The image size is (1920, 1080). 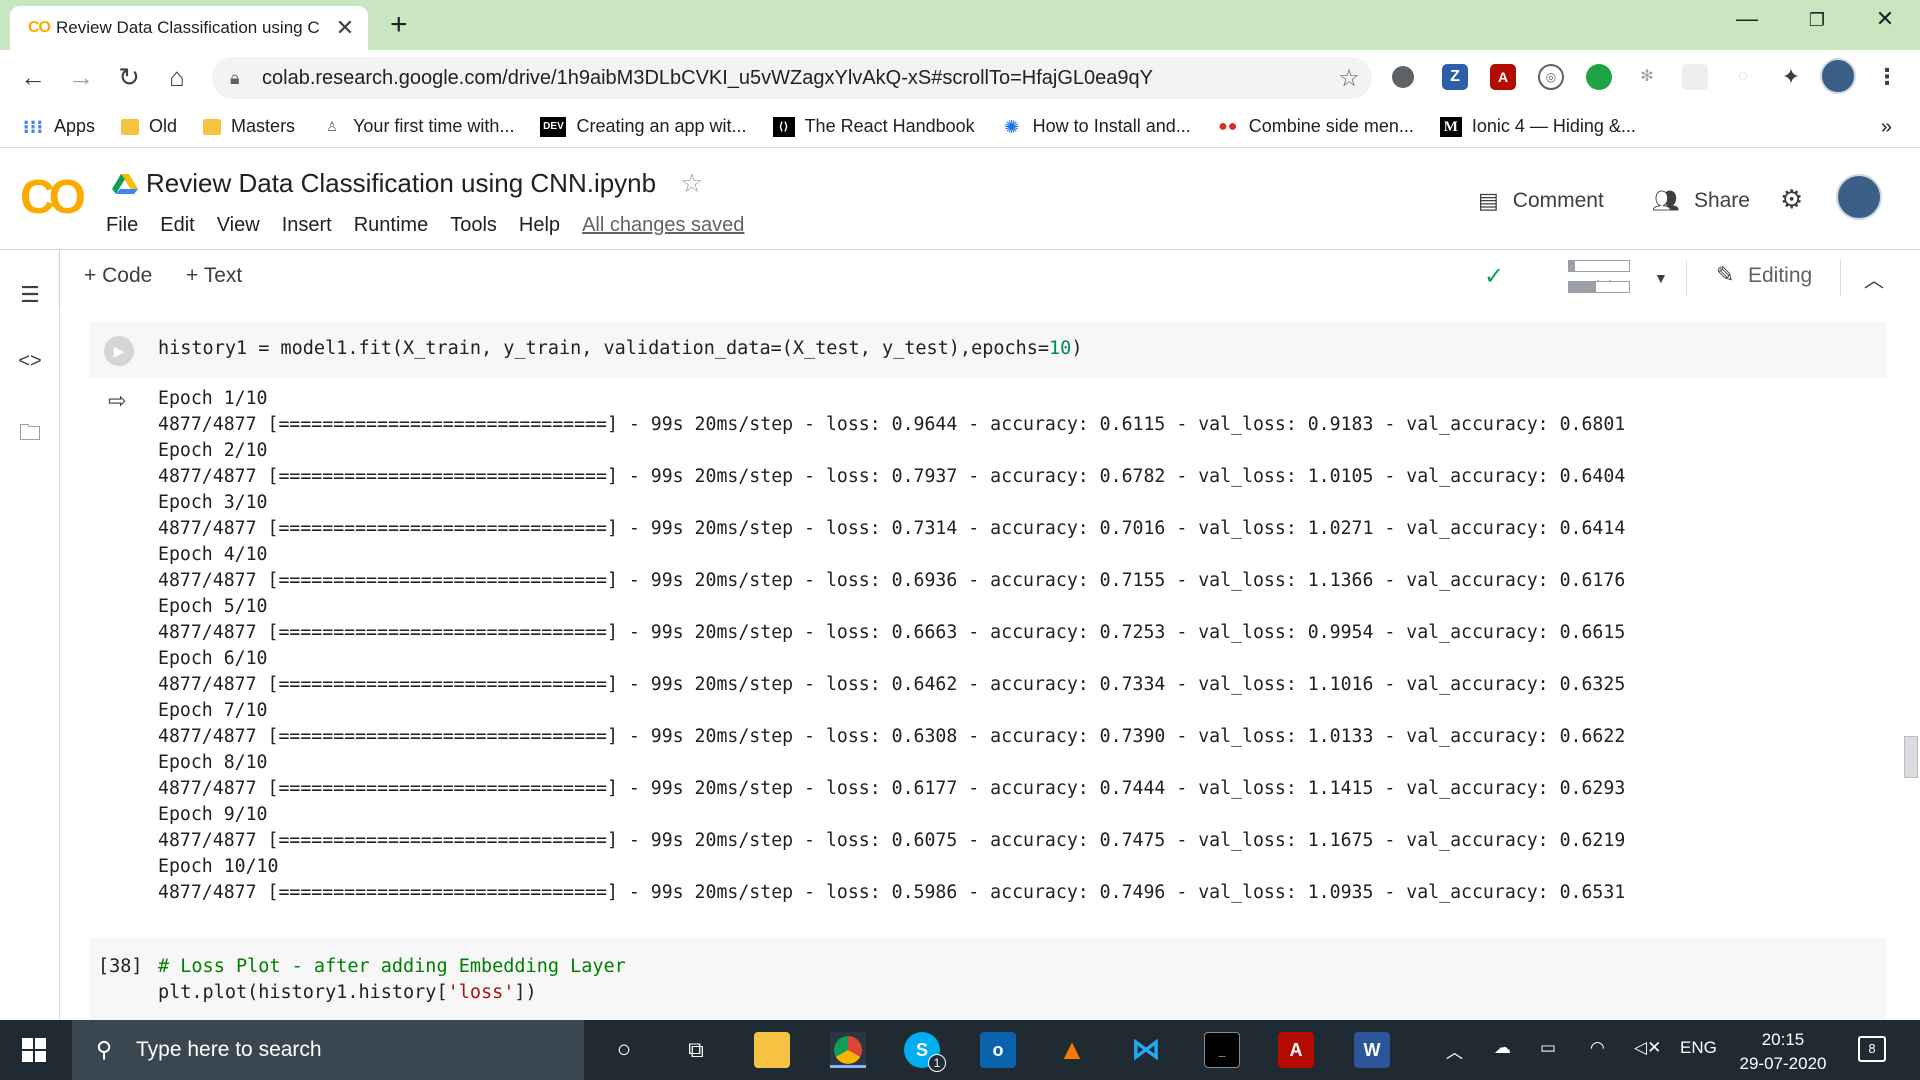 What do you see at coordinates (873, 126) in the screenshot?
I see `bookmark-react-handbook: ⟨⟩ The React Handbook` at bounding box center [873, 126].